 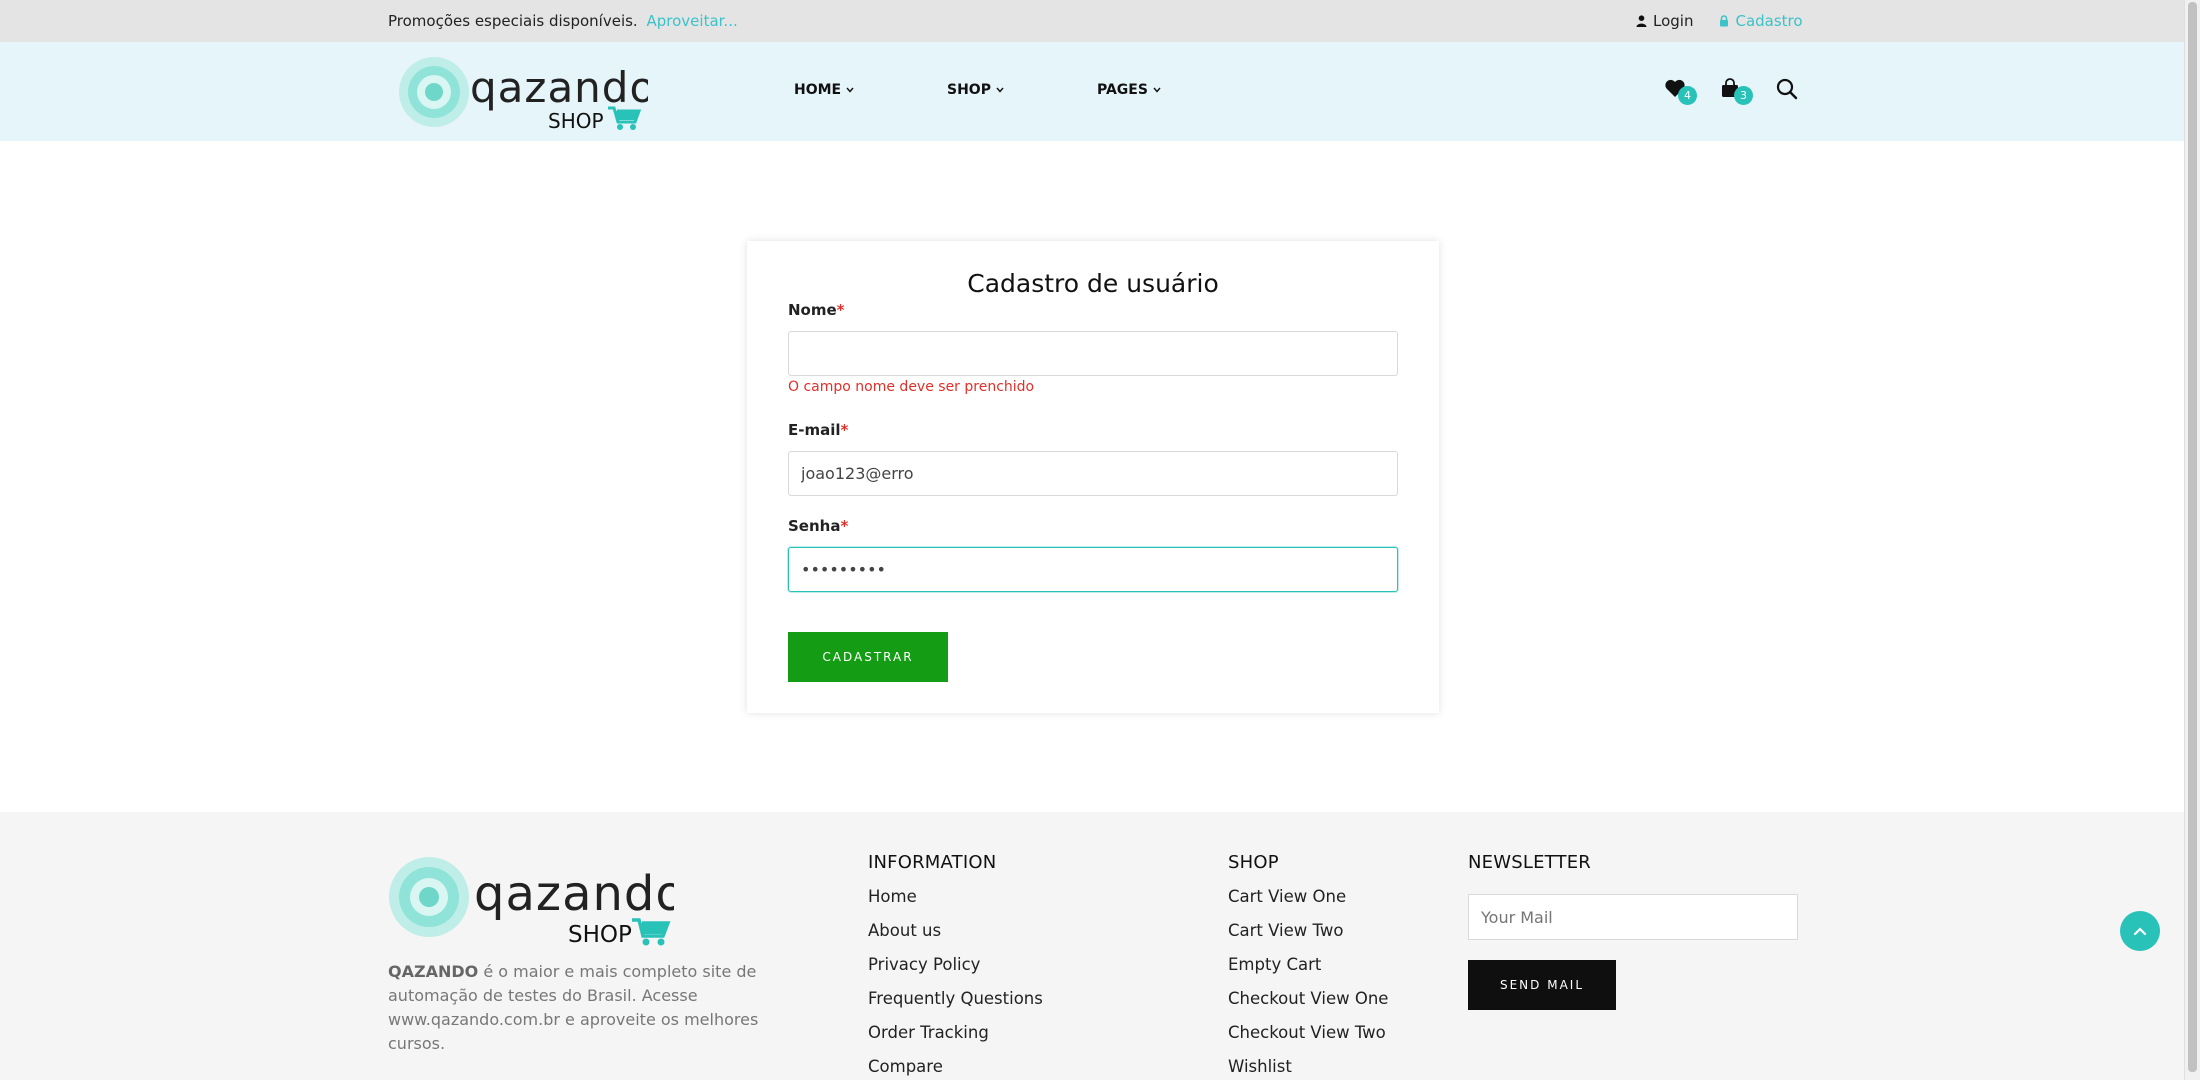 What do you see at coordinates (955, 904) in the screenshot?
I see `footer-link-home: Home` at bounding box center [955, 904].